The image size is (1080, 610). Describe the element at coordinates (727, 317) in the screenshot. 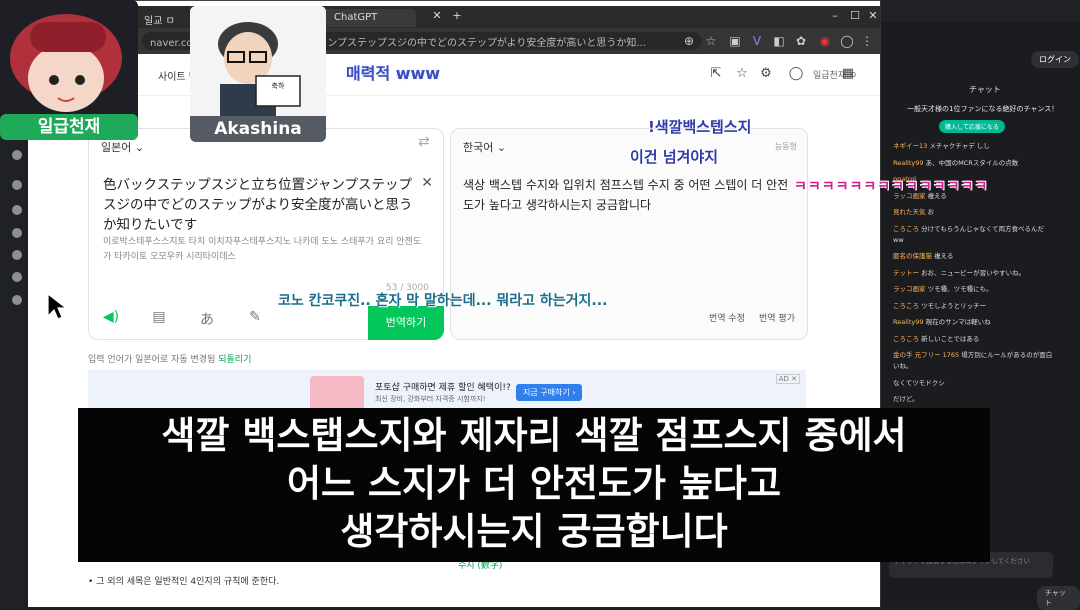

I see `edit-translation-button: 번역 수정` at that location.